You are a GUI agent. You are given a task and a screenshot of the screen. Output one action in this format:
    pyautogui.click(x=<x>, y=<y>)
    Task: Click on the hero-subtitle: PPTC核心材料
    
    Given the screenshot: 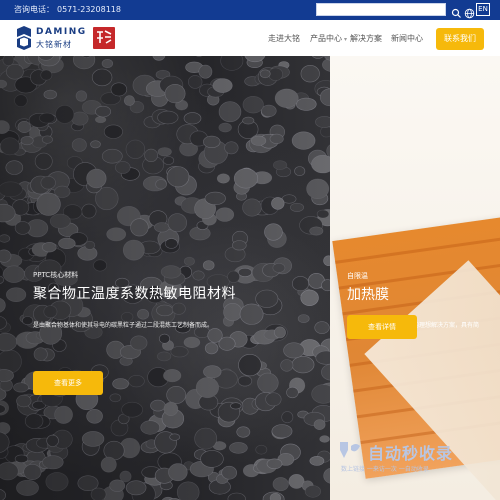 What is the action you would take?
    pyautogui.click(x=56, y=275)
    